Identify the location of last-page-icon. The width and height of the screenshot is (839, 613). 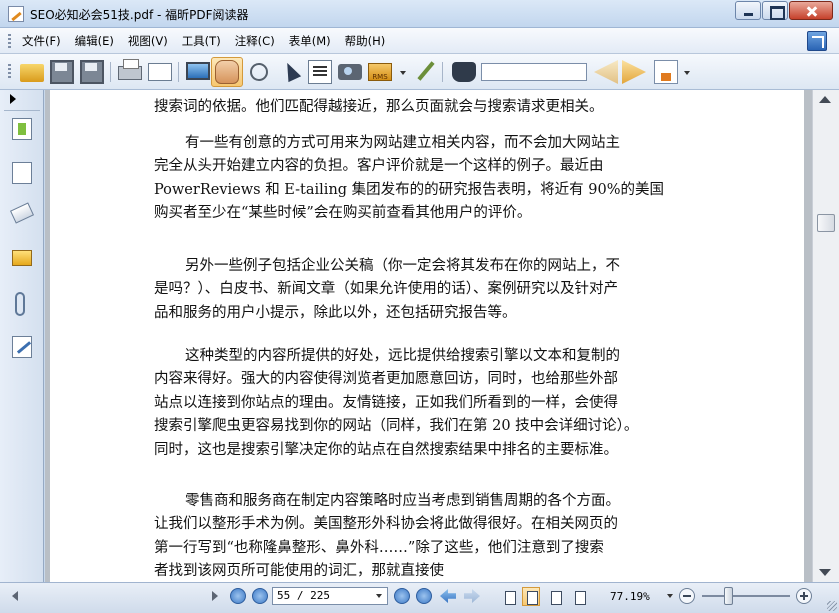
(424, 596).